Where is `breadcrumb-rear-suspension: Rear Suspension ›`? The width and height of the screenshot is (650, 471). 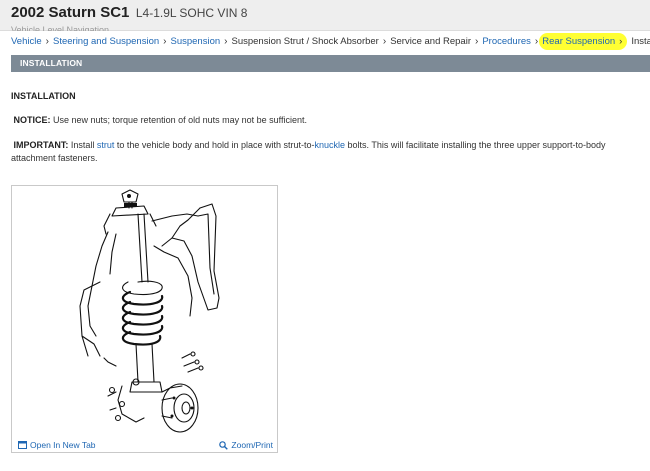
breadcrumb-rear-suspension: Rear Suspension › is located at coordinates (583, 41).